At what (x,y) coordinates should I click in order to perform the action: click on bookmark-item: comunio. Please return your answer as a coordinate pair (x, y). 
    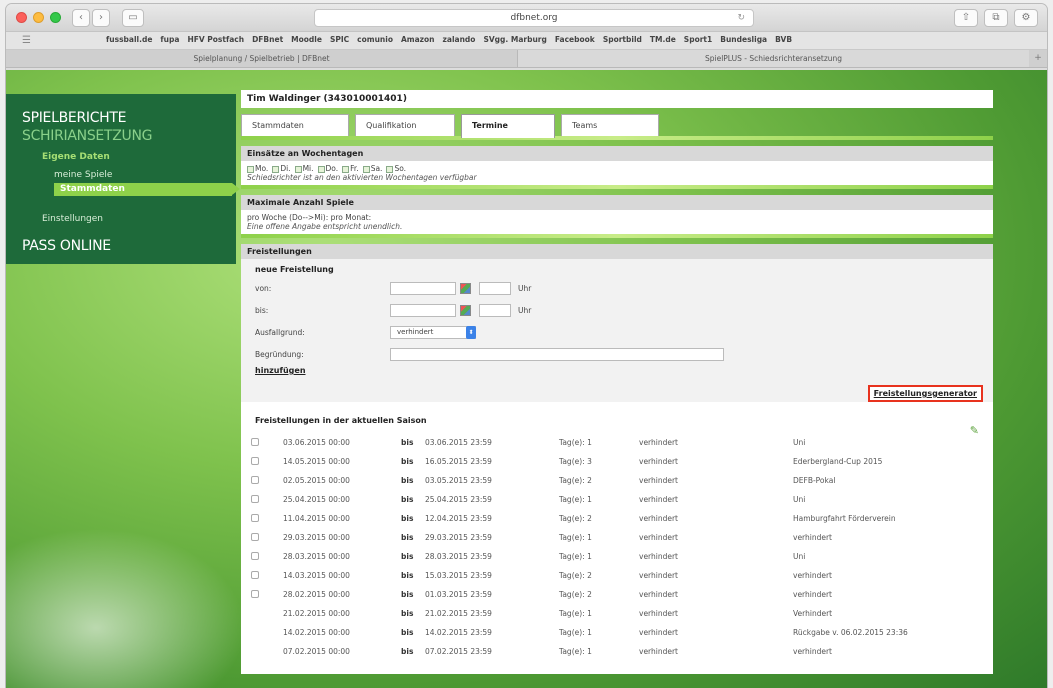
    Looking at the image, I should click on (375, 39).